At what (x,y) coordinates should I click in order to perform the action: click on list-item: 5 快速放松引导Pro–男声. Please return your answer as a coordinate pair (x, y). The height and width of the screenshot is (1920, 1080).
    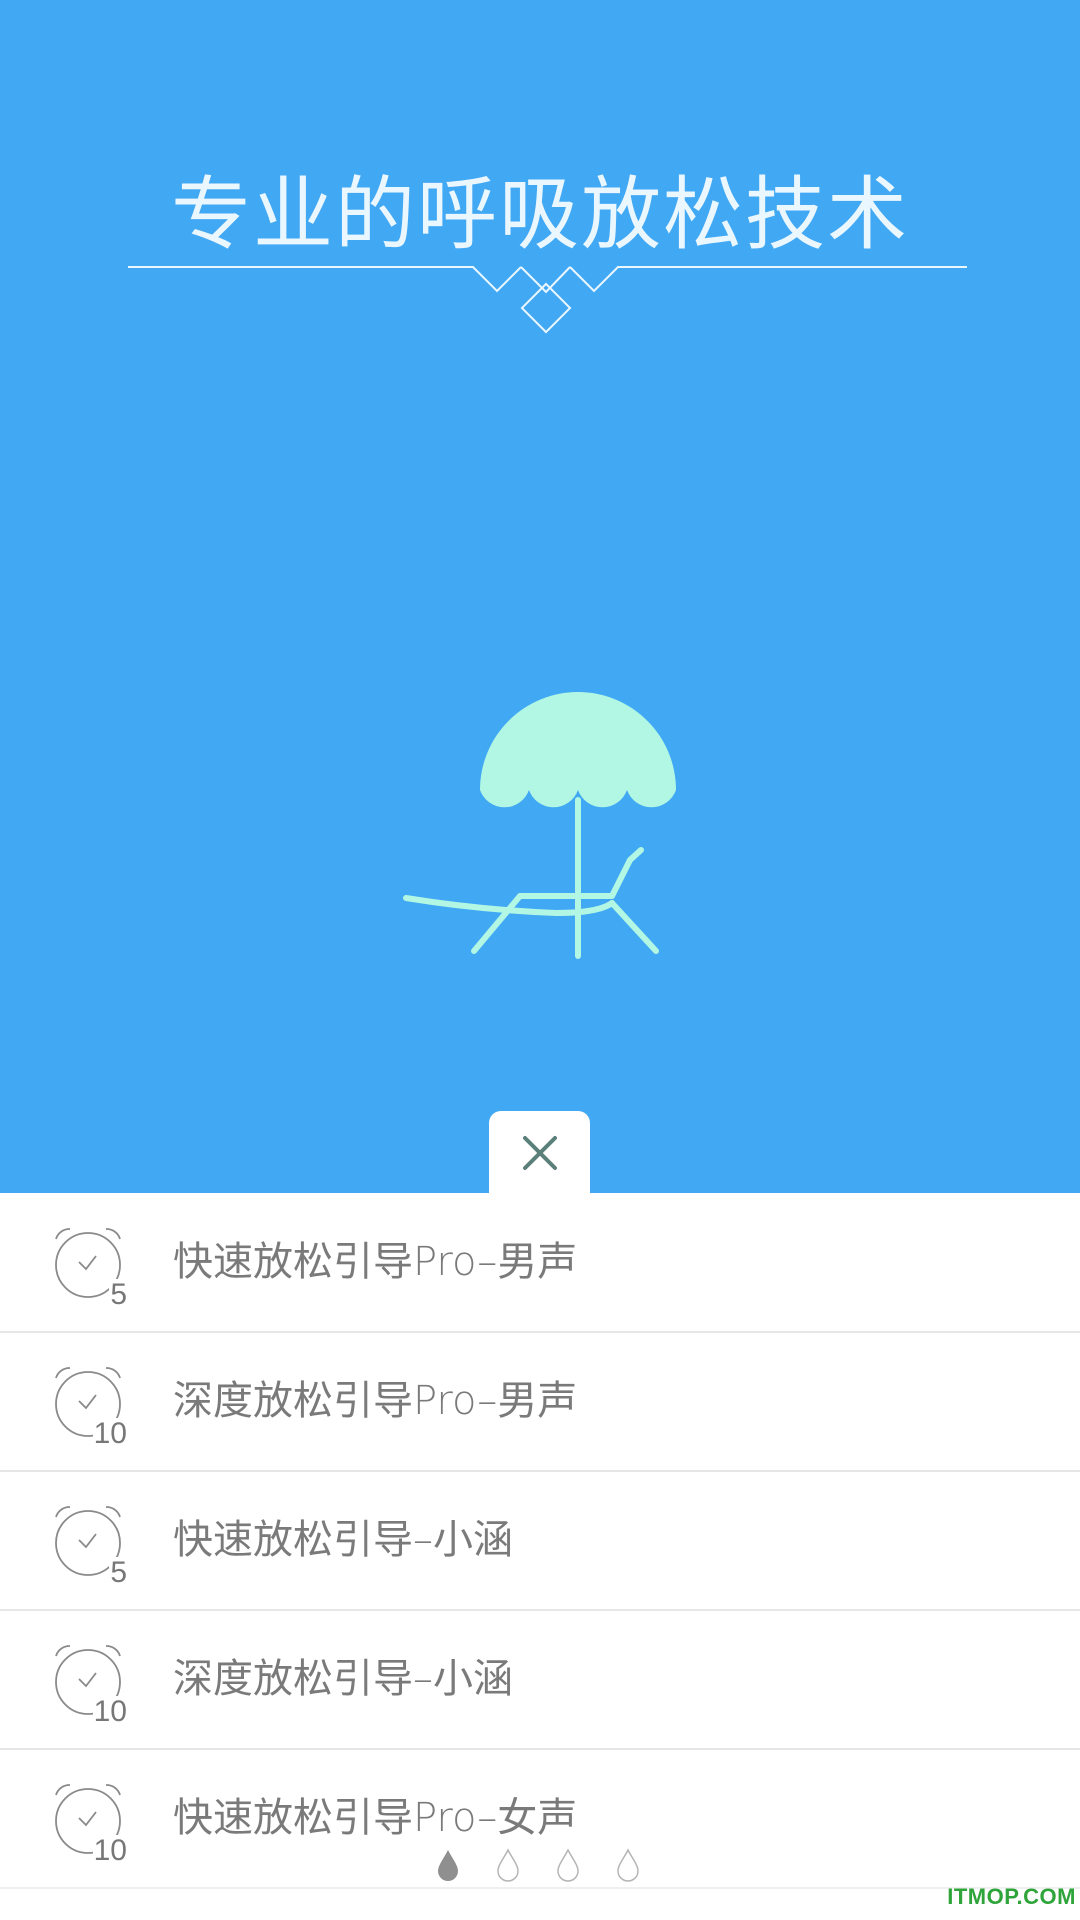
    Looking at the image, I should click on (540, 1263).